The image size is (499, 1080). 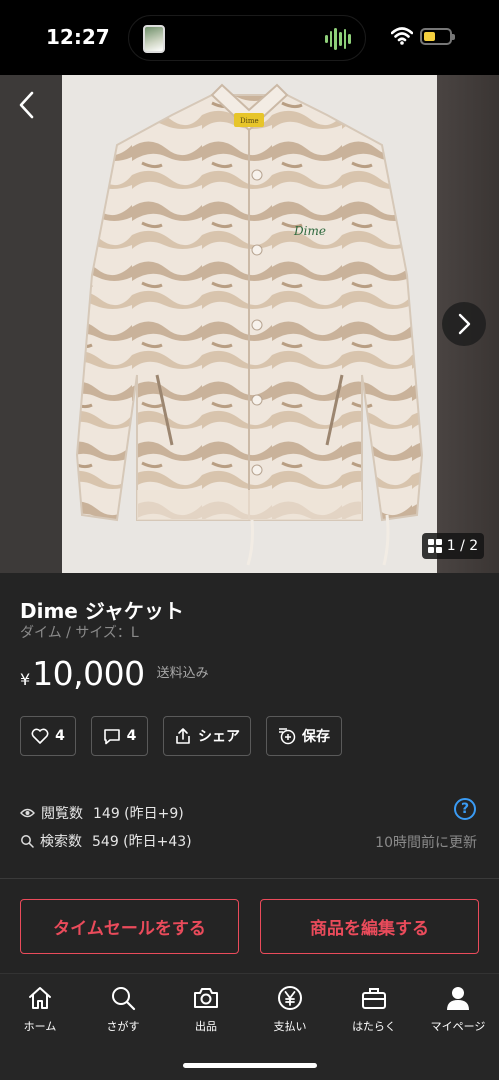 What do you see at coordinates (287, 736) in the screenshot?
I see `save-add-icon` at bounding box center [287, 736].